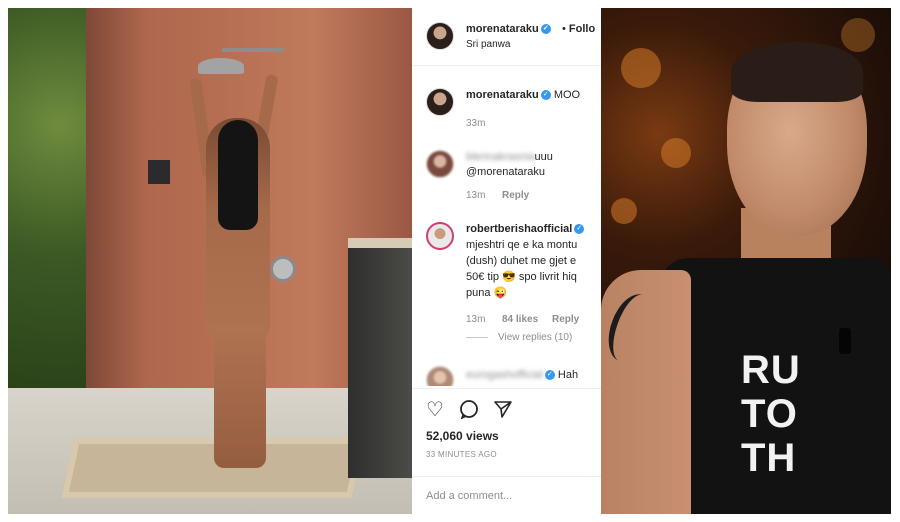 Image resolution: width=900 pixels, height=522 pixels. Describe the element at coordinates (523, 95) in the screenshot. I see `caption: morenataraku ✓ MOO` at that location.